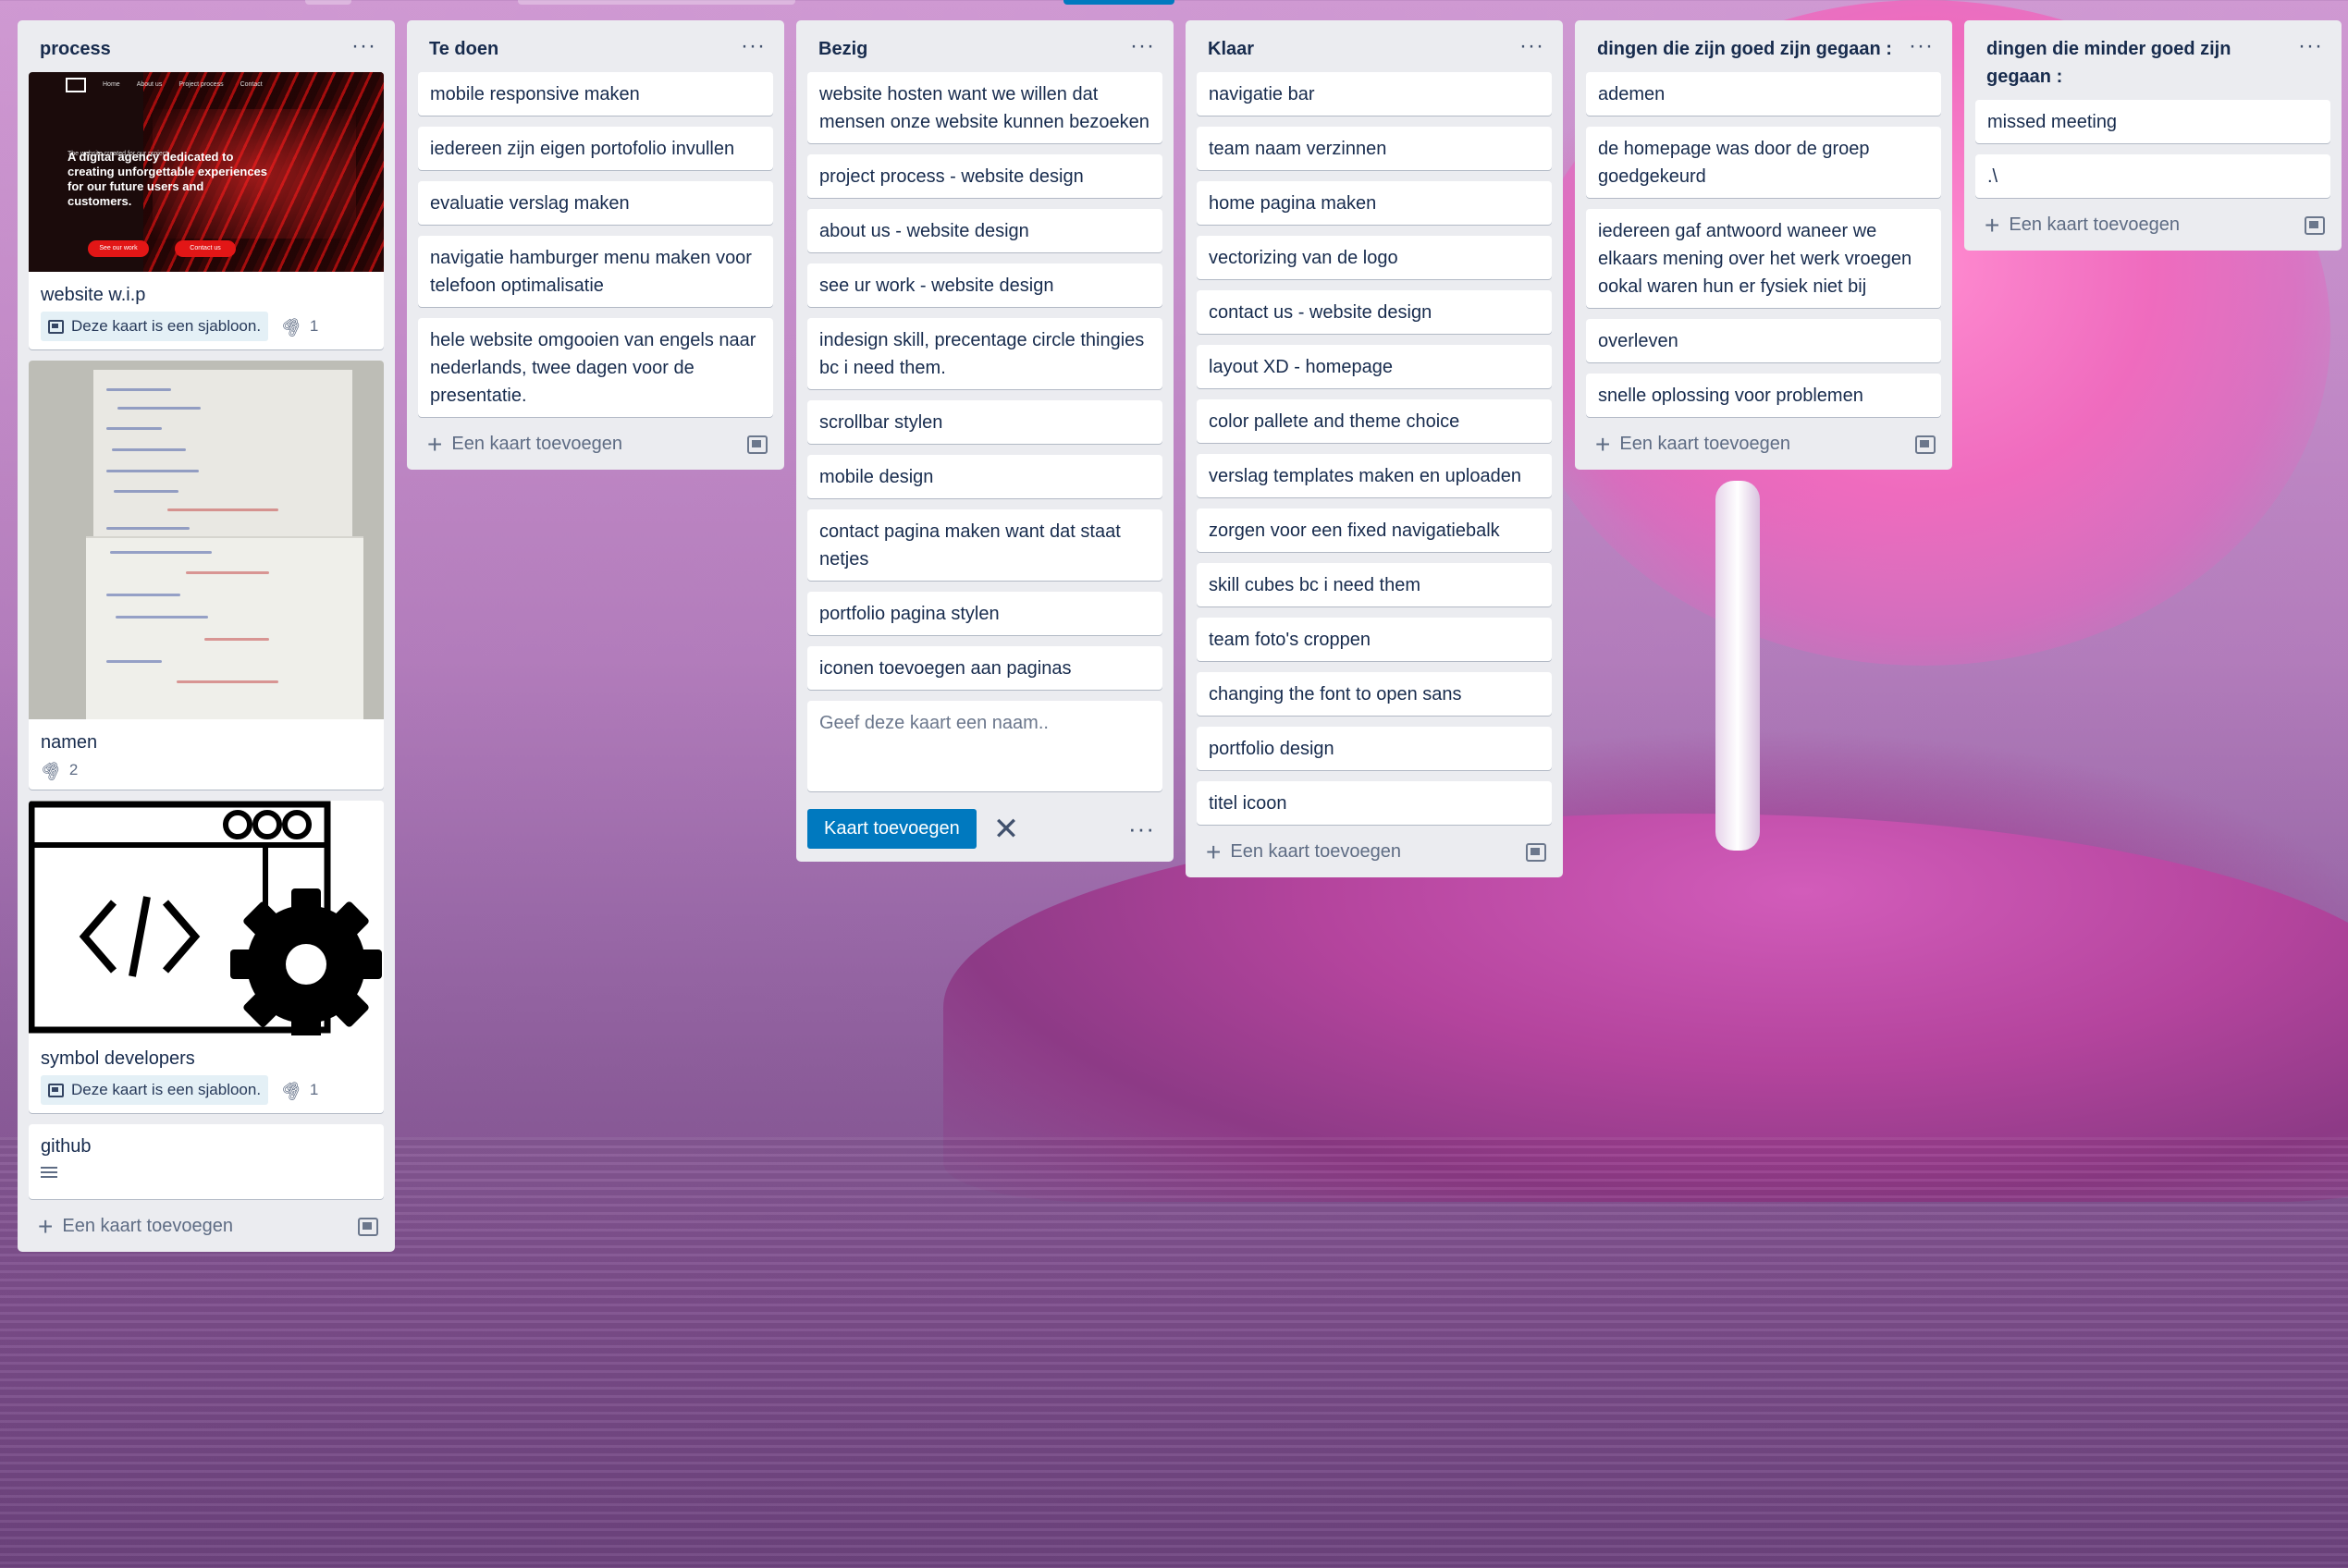  I want to click on list-title: process, so click(75, 49).